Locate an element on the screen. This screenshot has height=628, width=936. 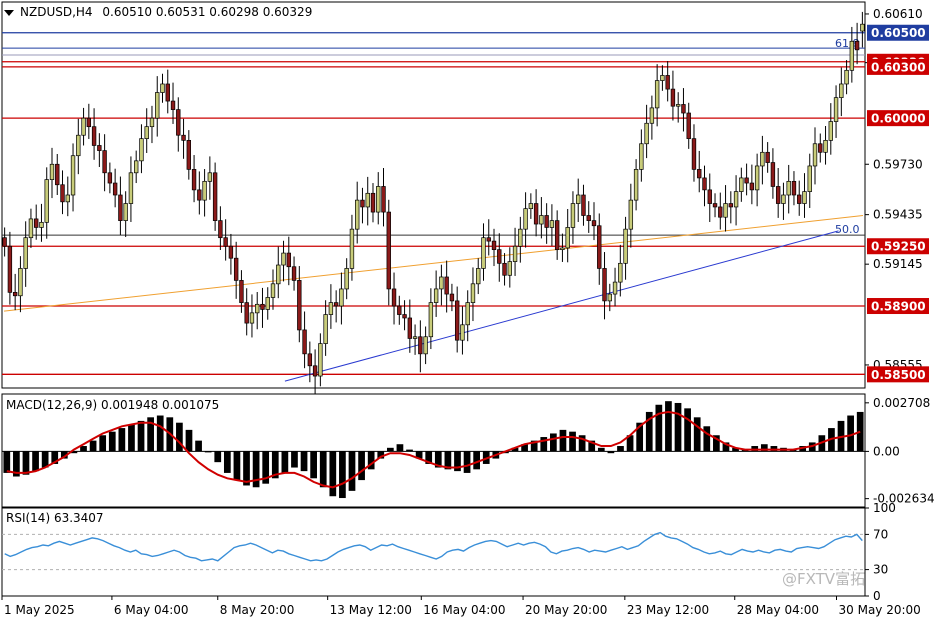
trendline-orange is located at coordinates (433, 263).